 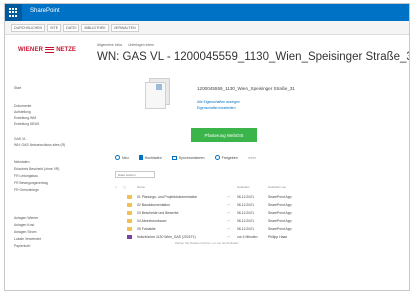 I want to click on item-name: 02 Baudokumentation, so click(x=153, y=205).